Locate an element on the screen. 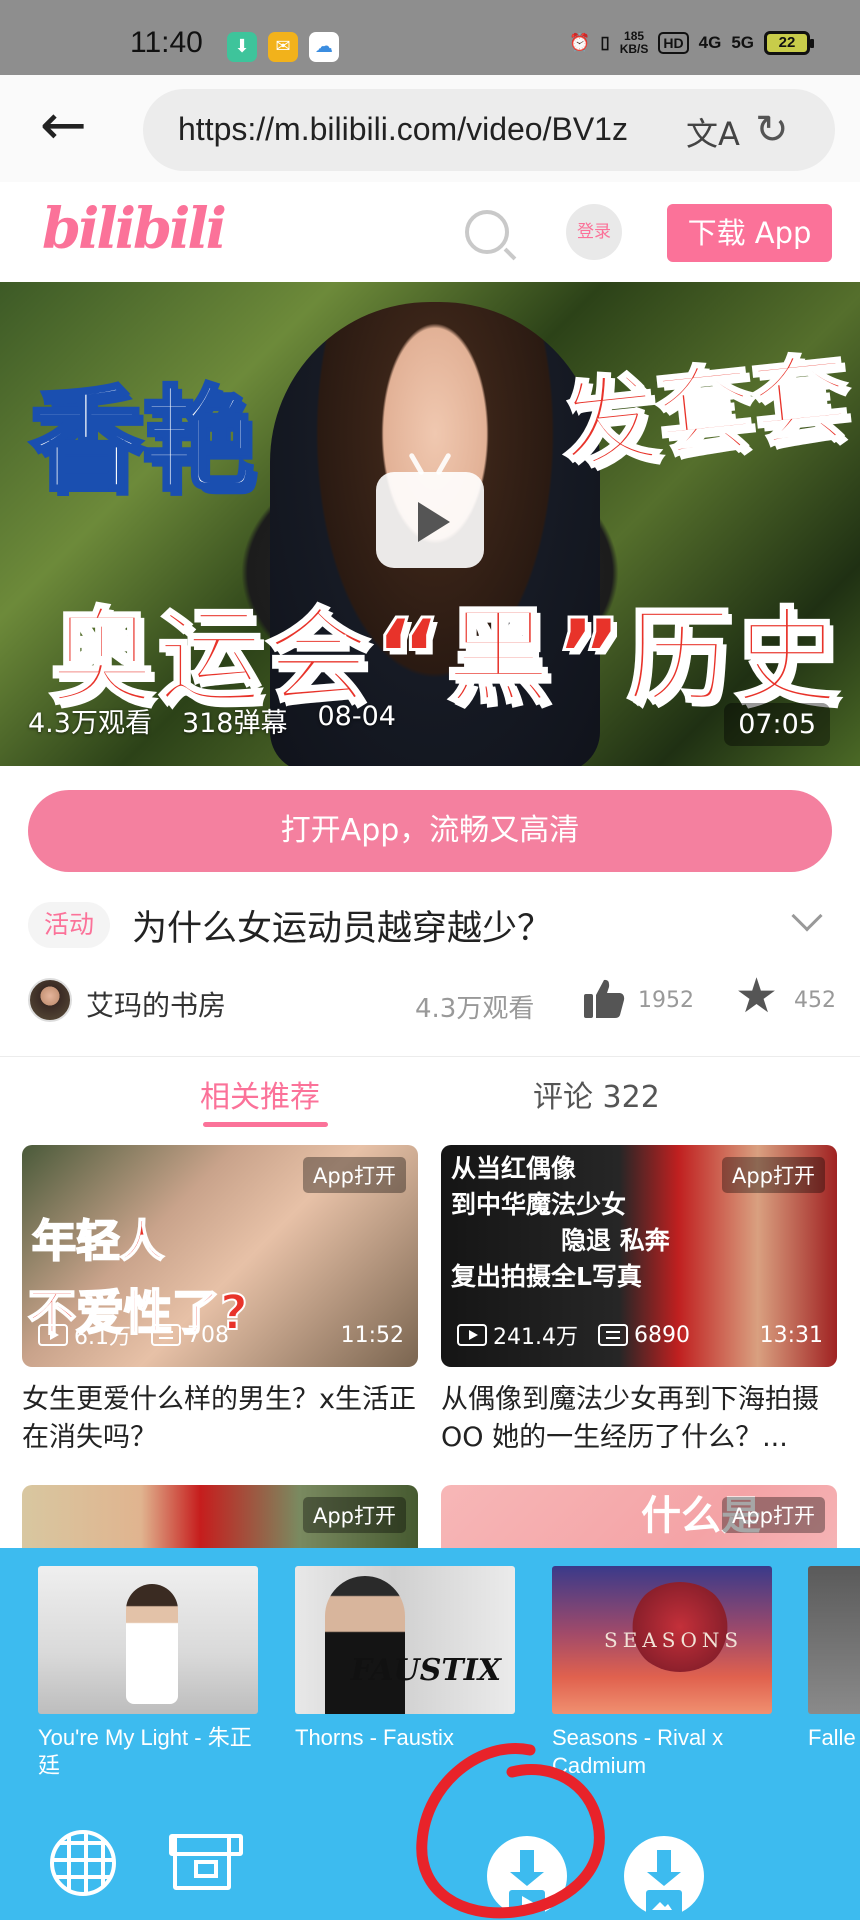 This screenshot has width=860, height=1920. download-image-icon is located at coordinates (664, 1876).